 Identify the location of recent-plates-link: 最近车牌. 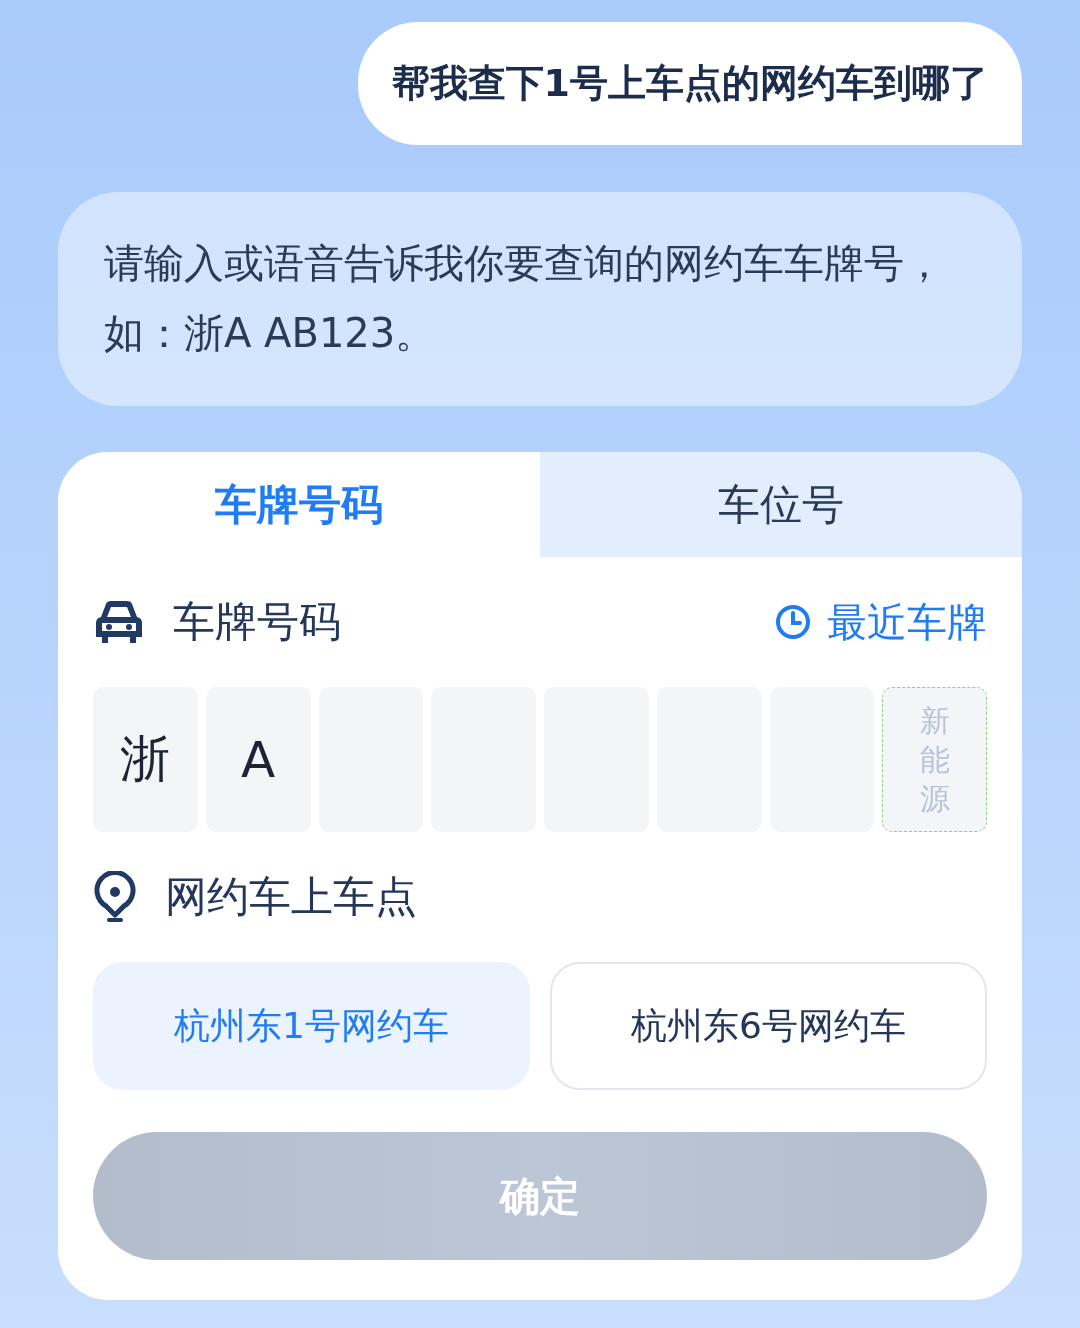
(881, 622).